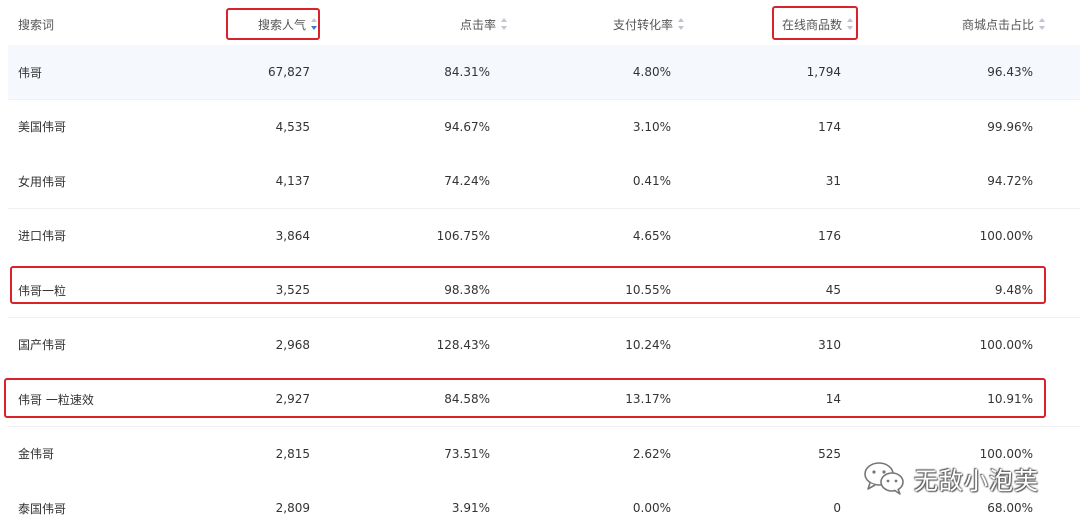 The width and height of the screenshot is (1080, 525). What do you see at coordinates (118, 24) in the screenshot?
I see `header-keyword: 搜索词` at bounding box center [118, 24].